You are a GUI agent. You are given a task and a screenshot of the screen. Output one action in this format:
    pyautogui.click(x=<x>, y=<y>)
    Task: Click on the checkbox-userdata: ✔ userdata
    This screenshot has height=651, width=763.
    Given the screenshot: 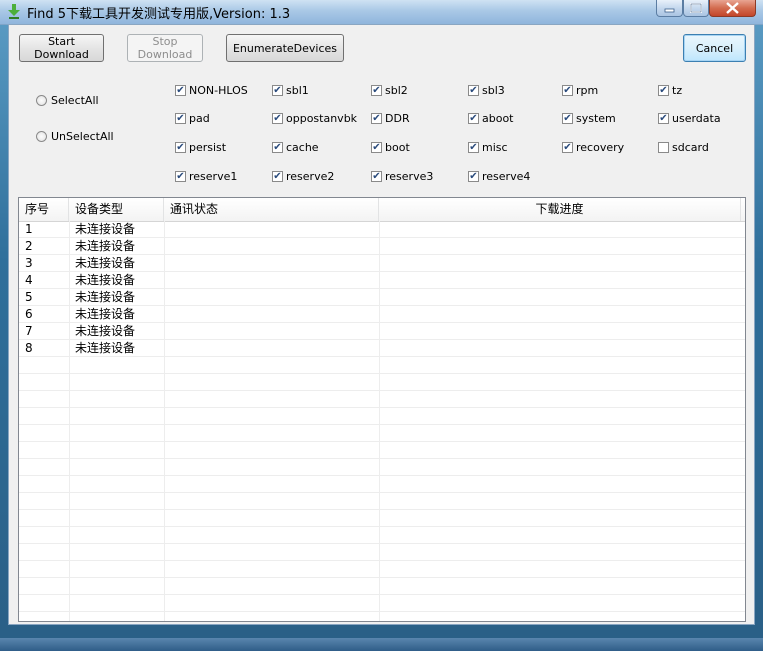 What is the action you would take?
    pyautogui.click(x=689, y=118)
    